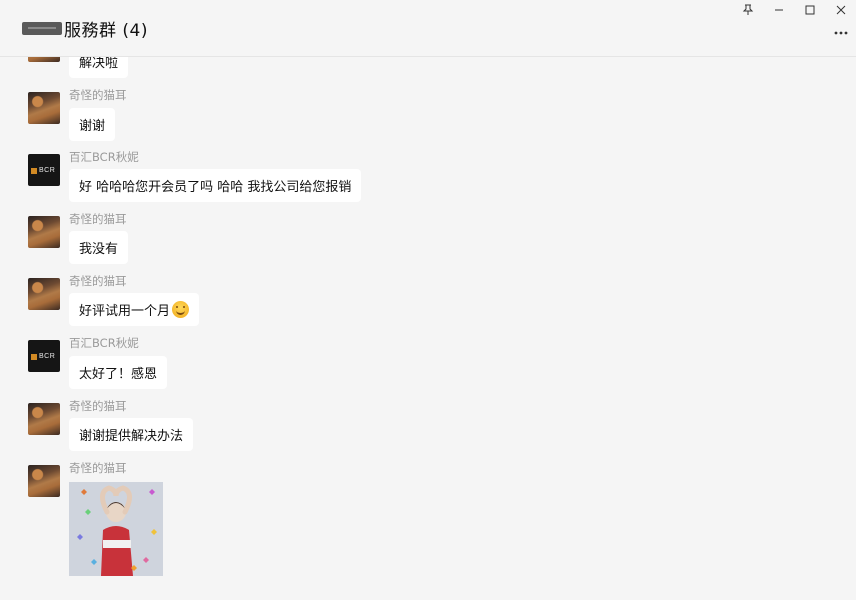 This screenshot has height=600, width=856. I want to click on message-bubble: 谢谢, so click(92, 124).